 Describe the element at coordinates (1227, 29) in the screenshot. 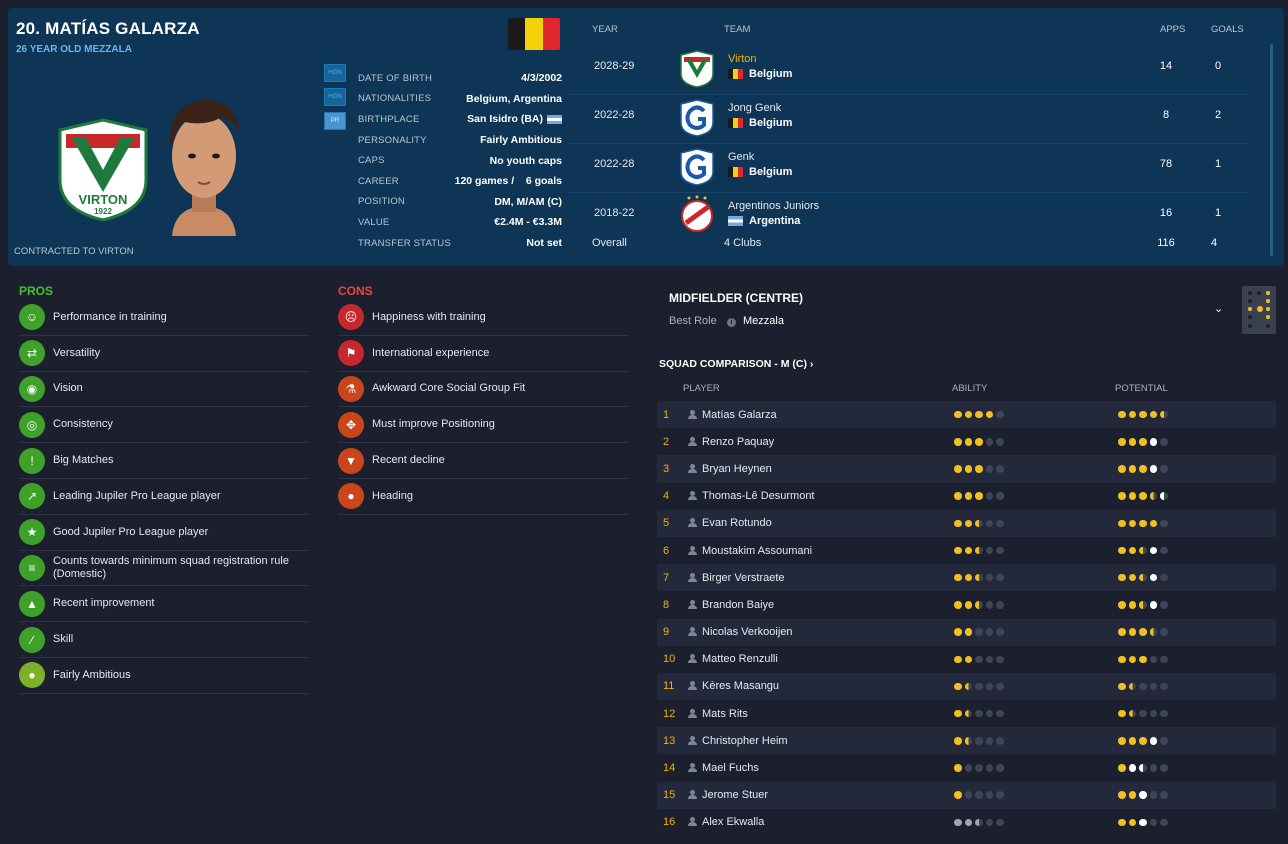

I see `career-header-goals: GOALS` at that location.